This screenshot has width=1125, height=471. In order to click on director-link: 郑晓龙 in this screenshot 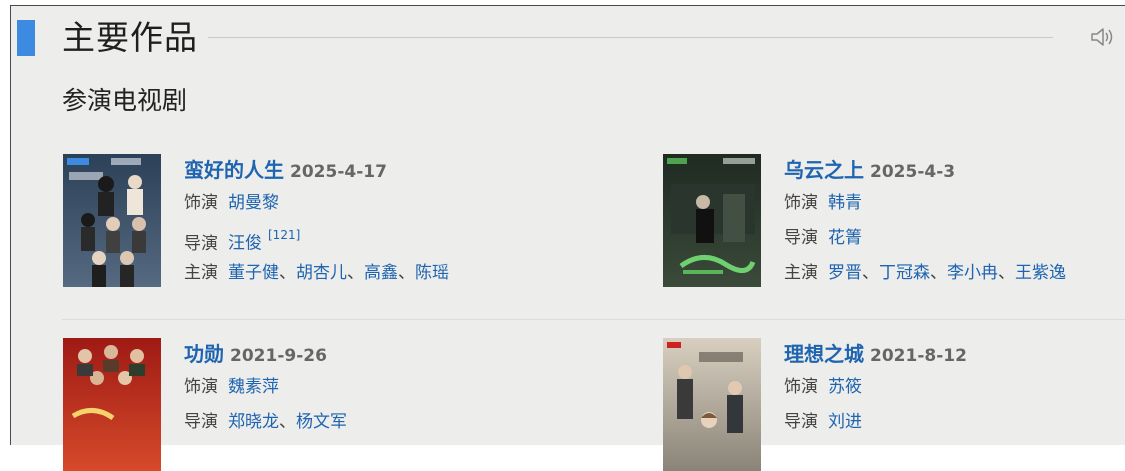, I will do `click(253, 422)`.